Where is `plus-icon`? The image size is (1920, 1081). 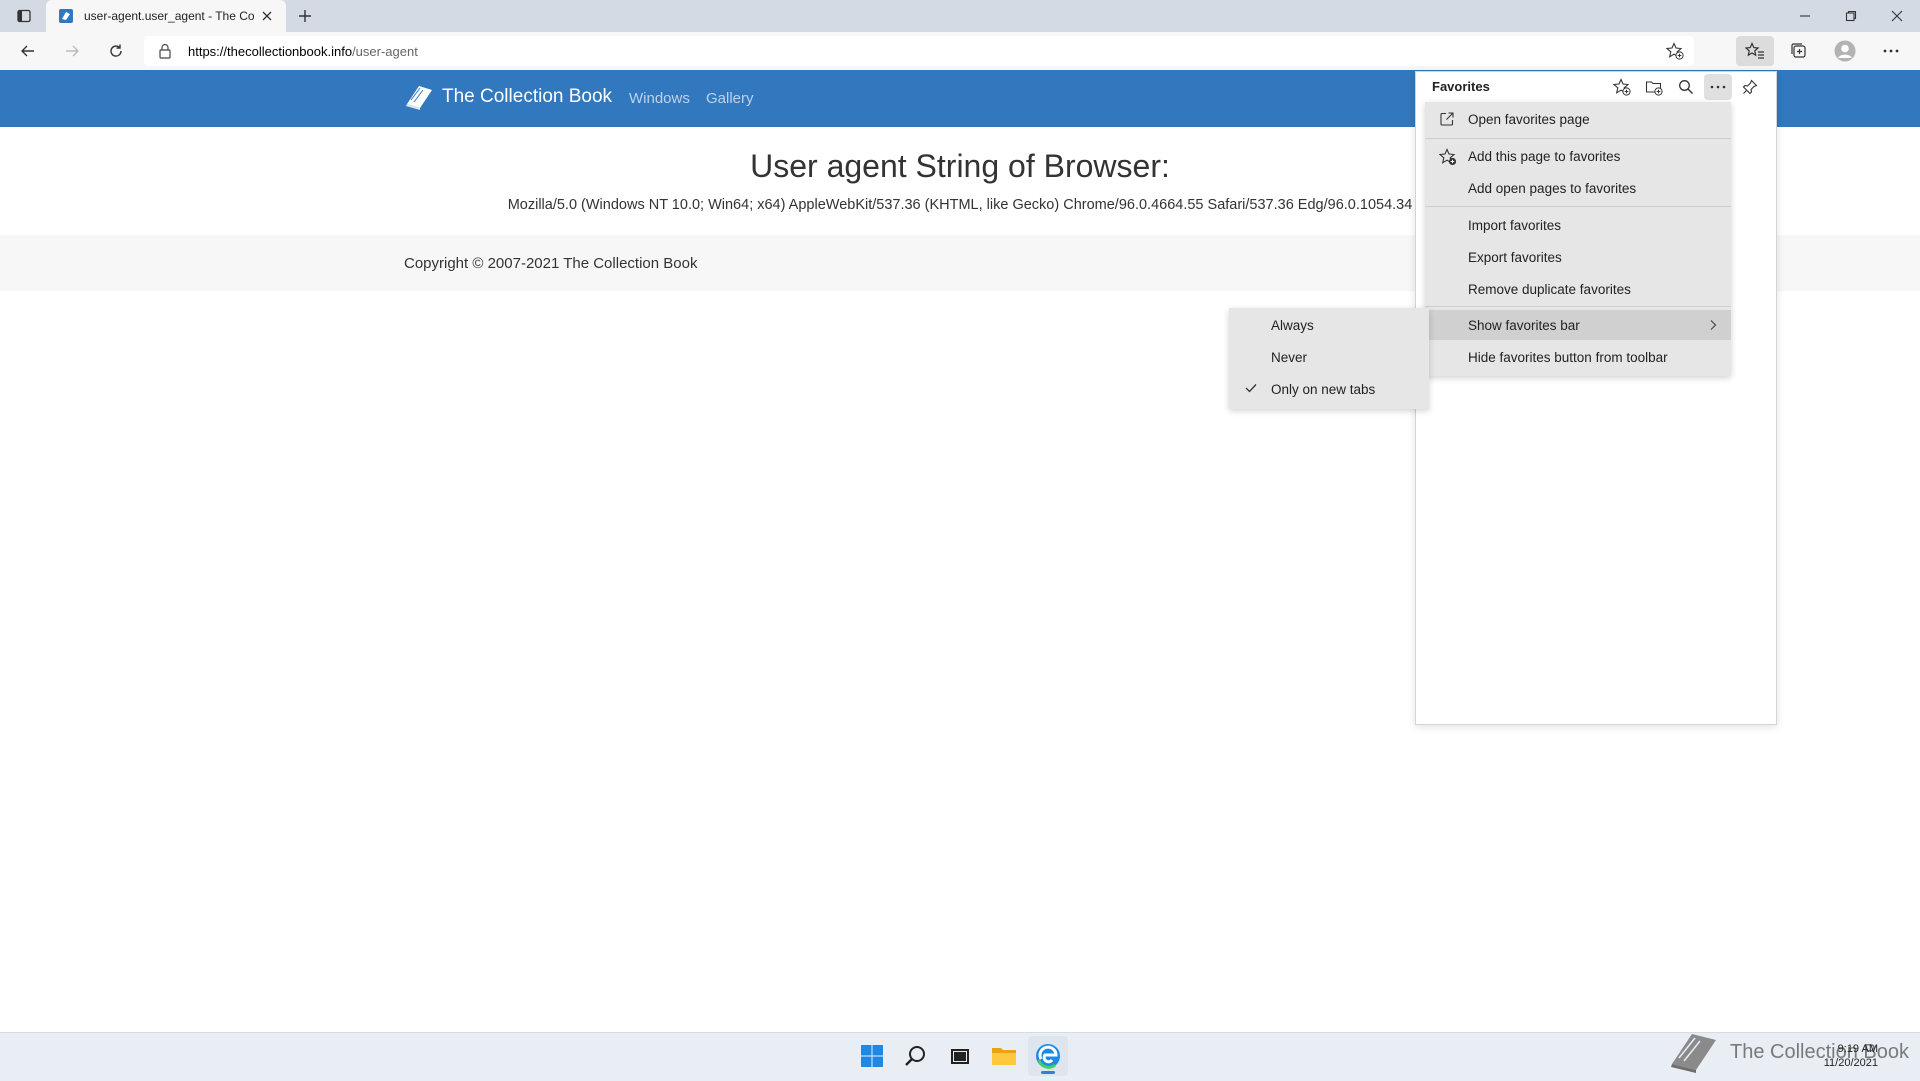
plus-icon is located at coordinates (305, 16).